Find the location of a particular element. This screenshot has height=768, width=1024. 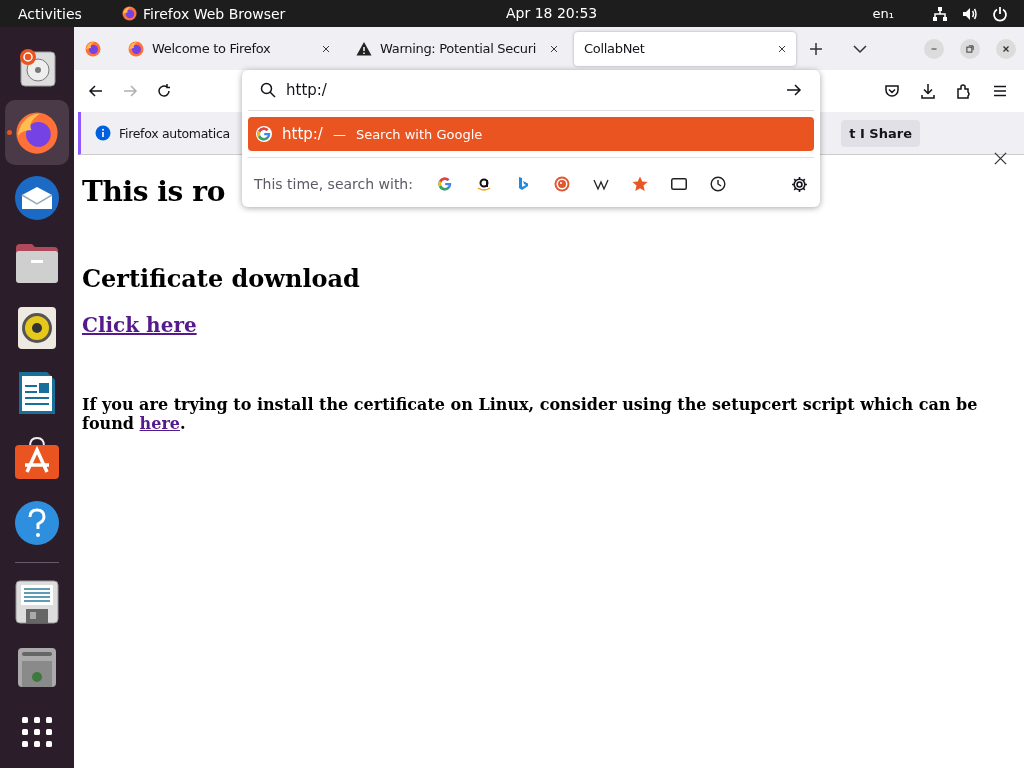

document-icon is located at coordinates (37, 392).